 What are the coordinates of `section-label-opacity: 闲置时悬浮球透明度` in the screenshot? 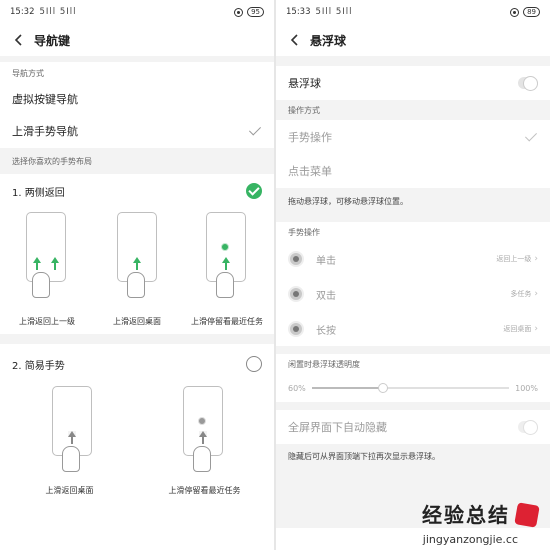 It's located at (324, 364).